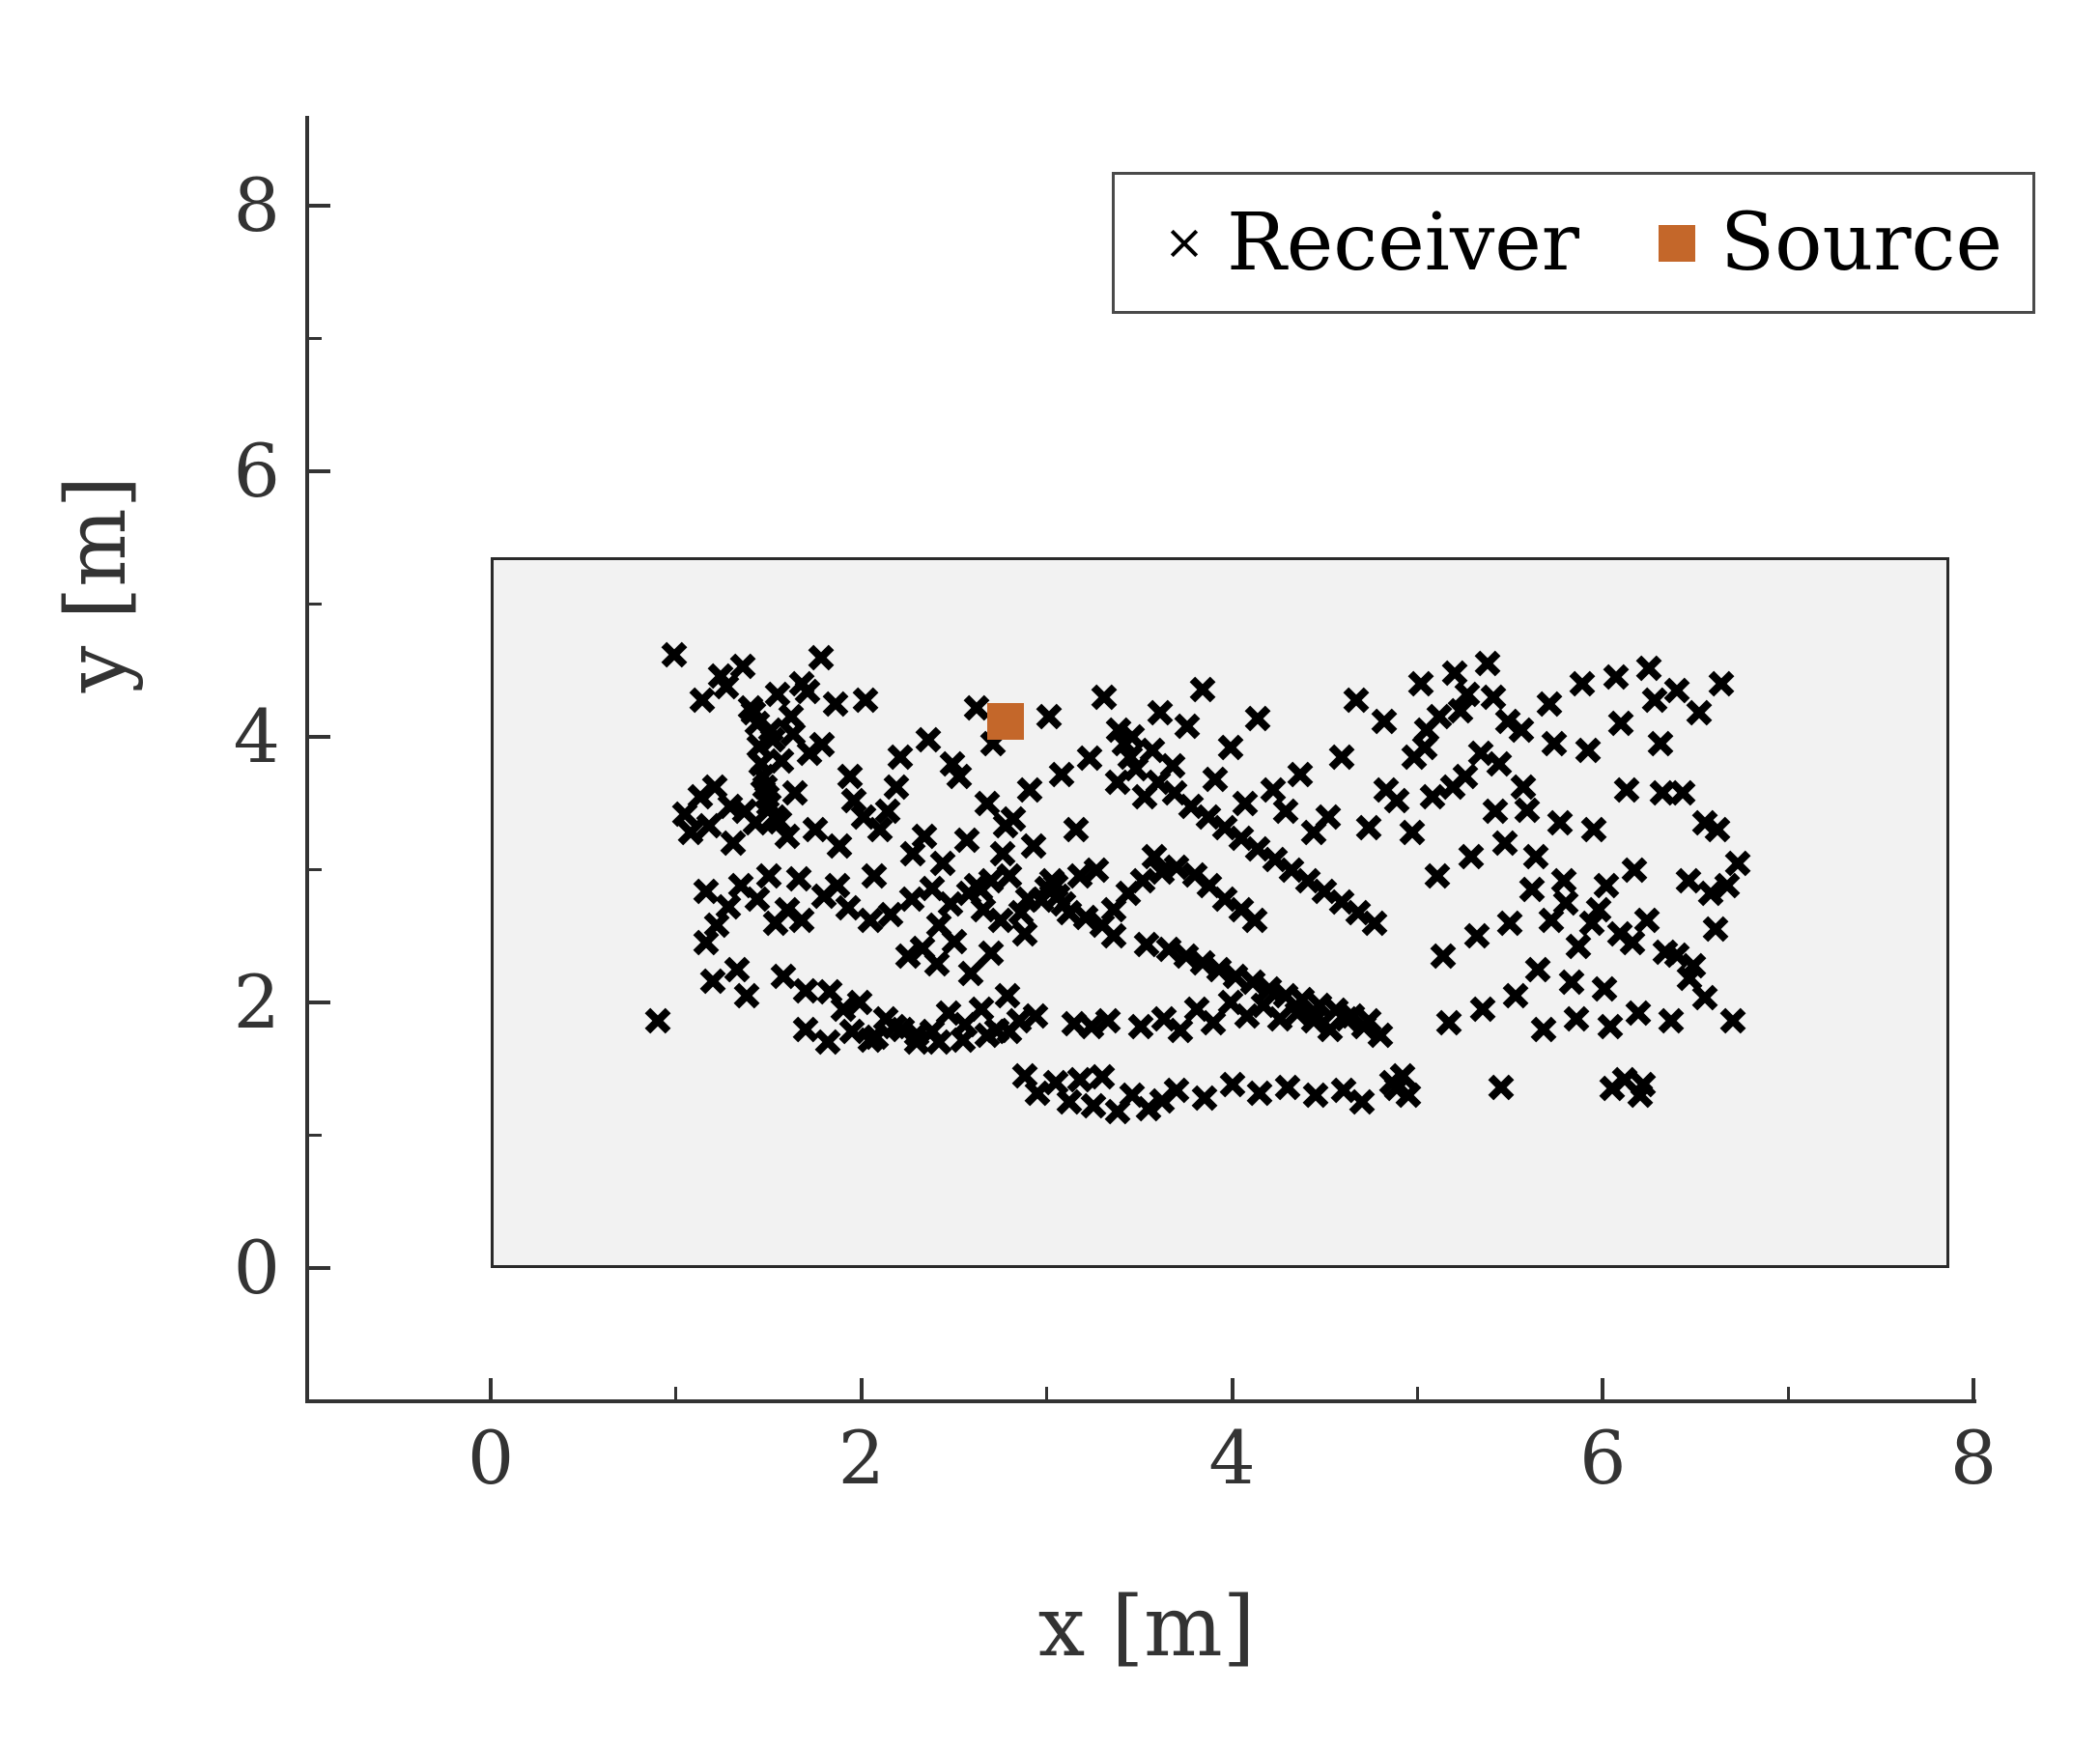 The height and width of the screenshot is (1748, 2100). What do you see at coordinates (1403, 242) in the screenshot?
I see `legend-label-receiver: Receiver` at bounding box center [1403, 242].